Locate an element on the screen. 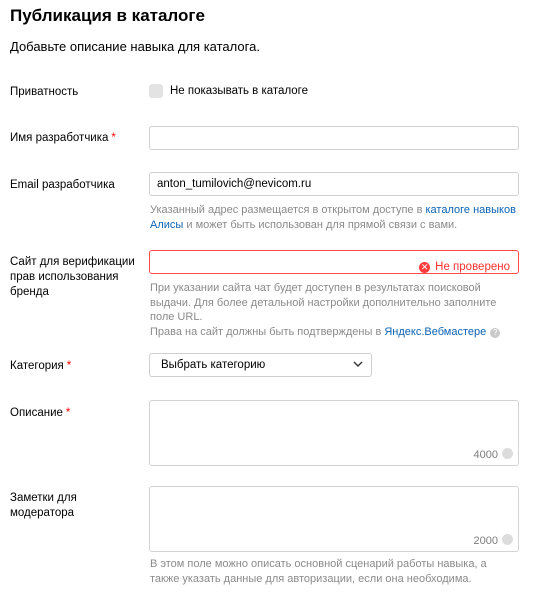 Image resolution: width=546 pixels, height=600 pixels. page-title: Публикация в каталоге is located at coordinates (107, 15).